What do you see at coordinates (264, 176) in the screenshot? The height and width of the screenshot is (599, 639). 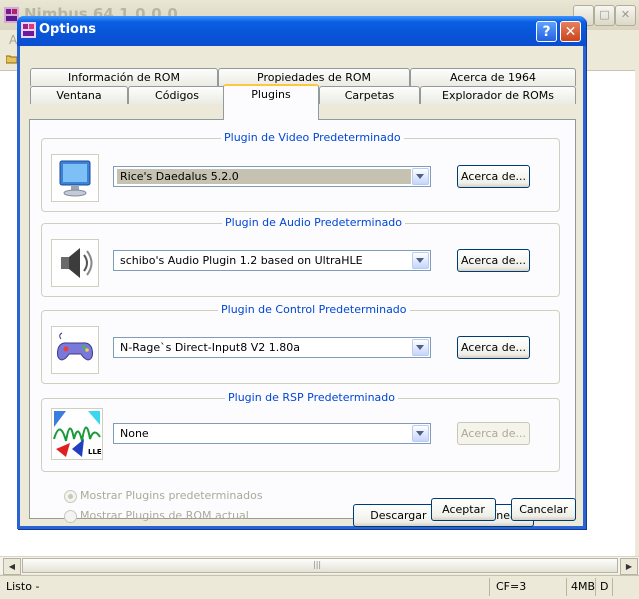 I see `video-plugin-value: Rice's Daedalus 5.2.0` at bounding box center [264, 176].